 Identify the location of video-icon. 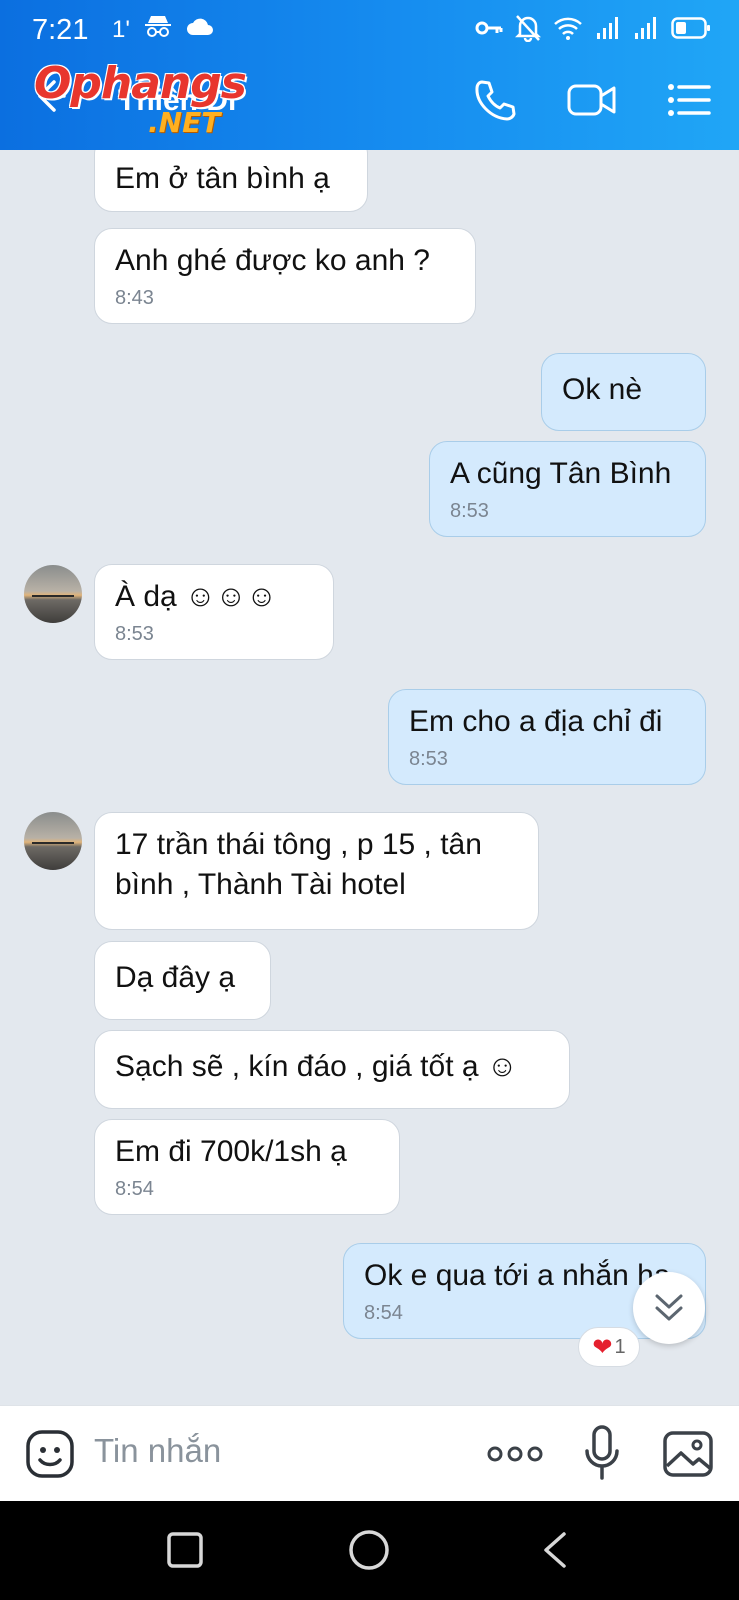
(591, 100).